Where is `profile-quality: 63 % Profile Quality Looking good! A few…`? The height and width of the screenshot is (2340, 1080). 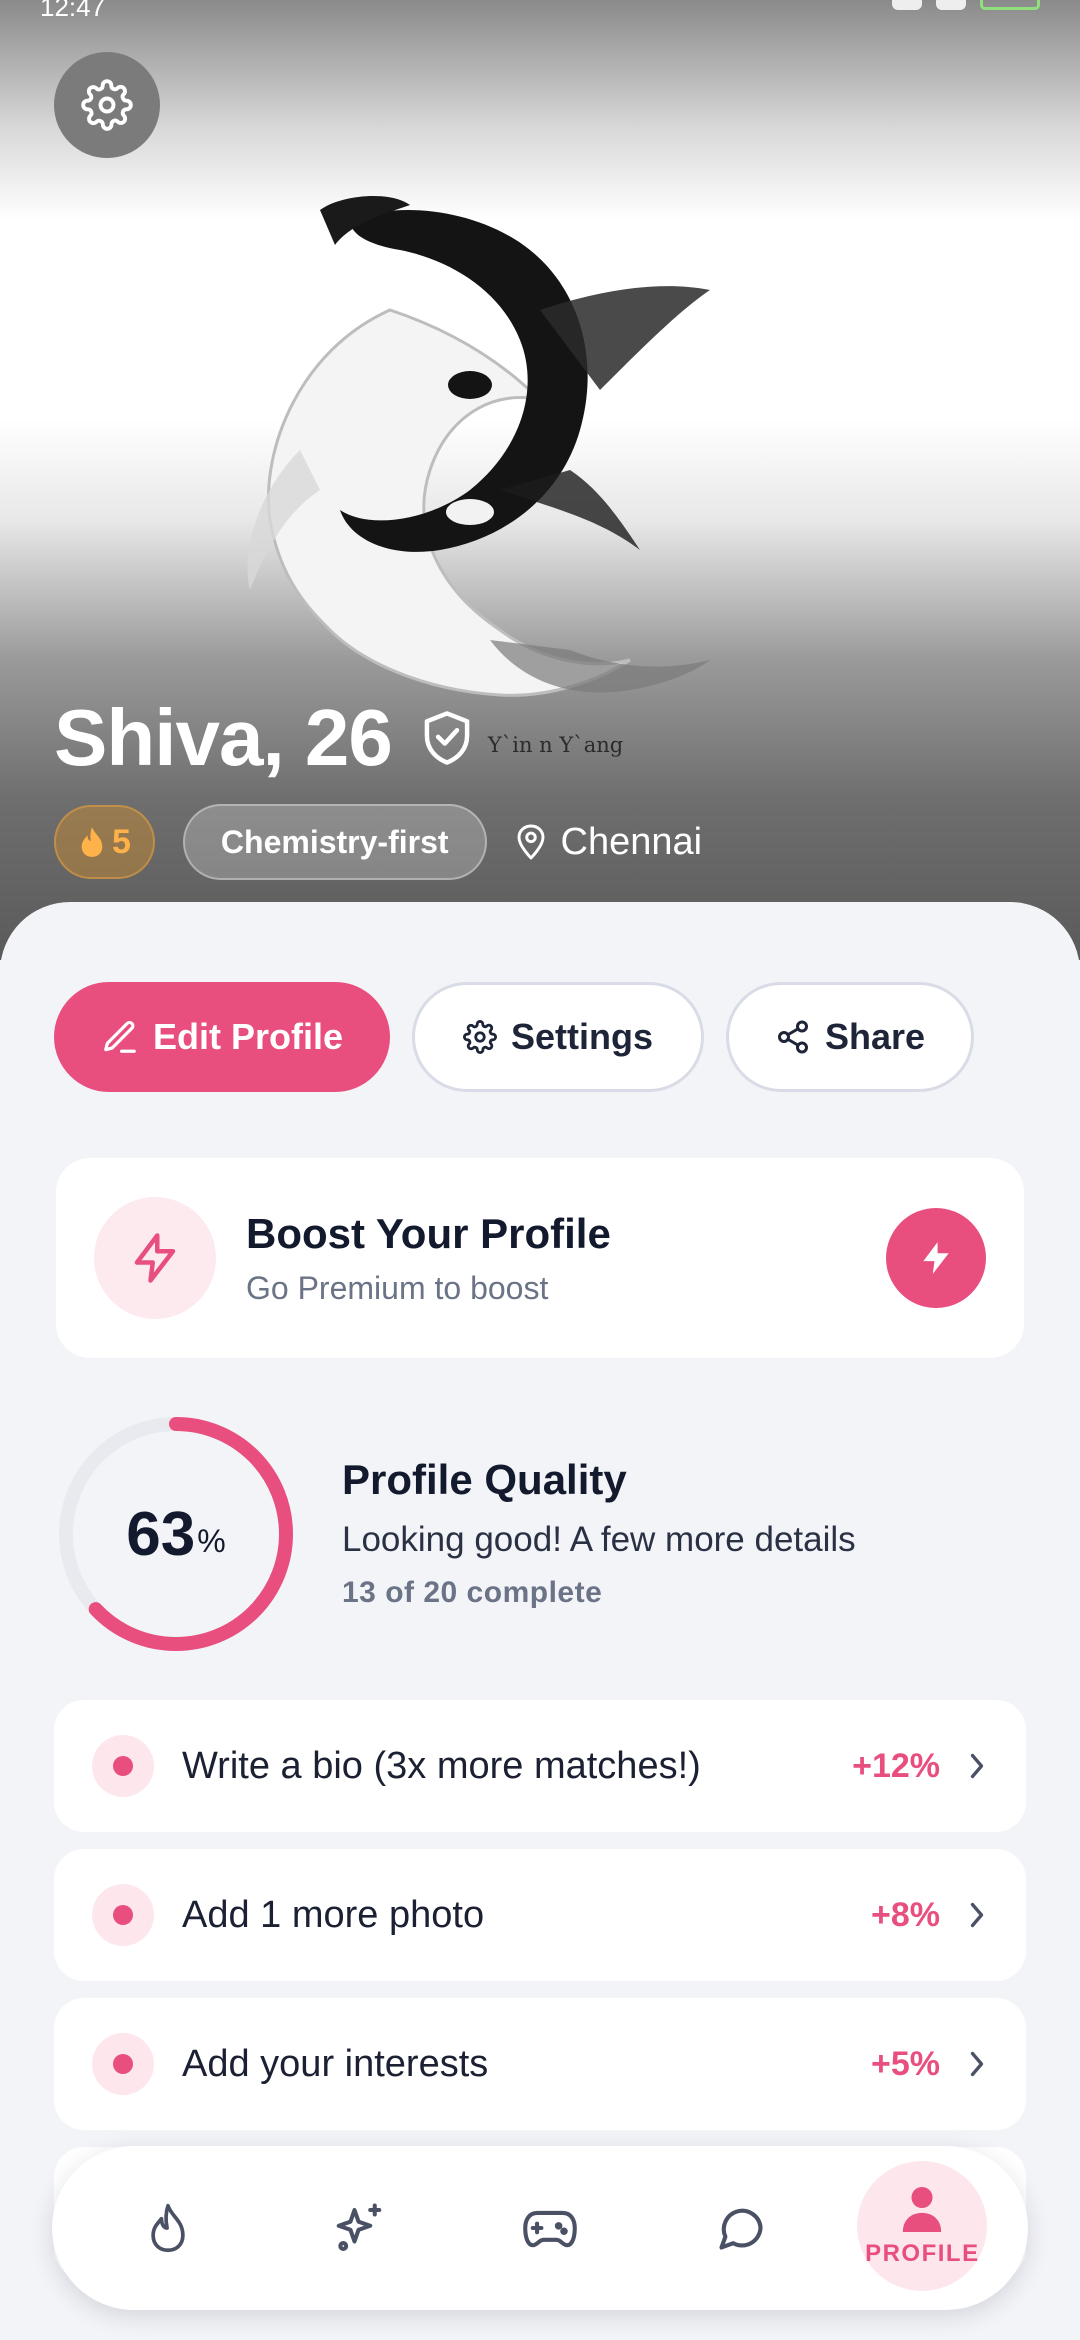
profile-quality: 63 % Profile Quality Looking good! A few… is located at coordinates (539, 1537).